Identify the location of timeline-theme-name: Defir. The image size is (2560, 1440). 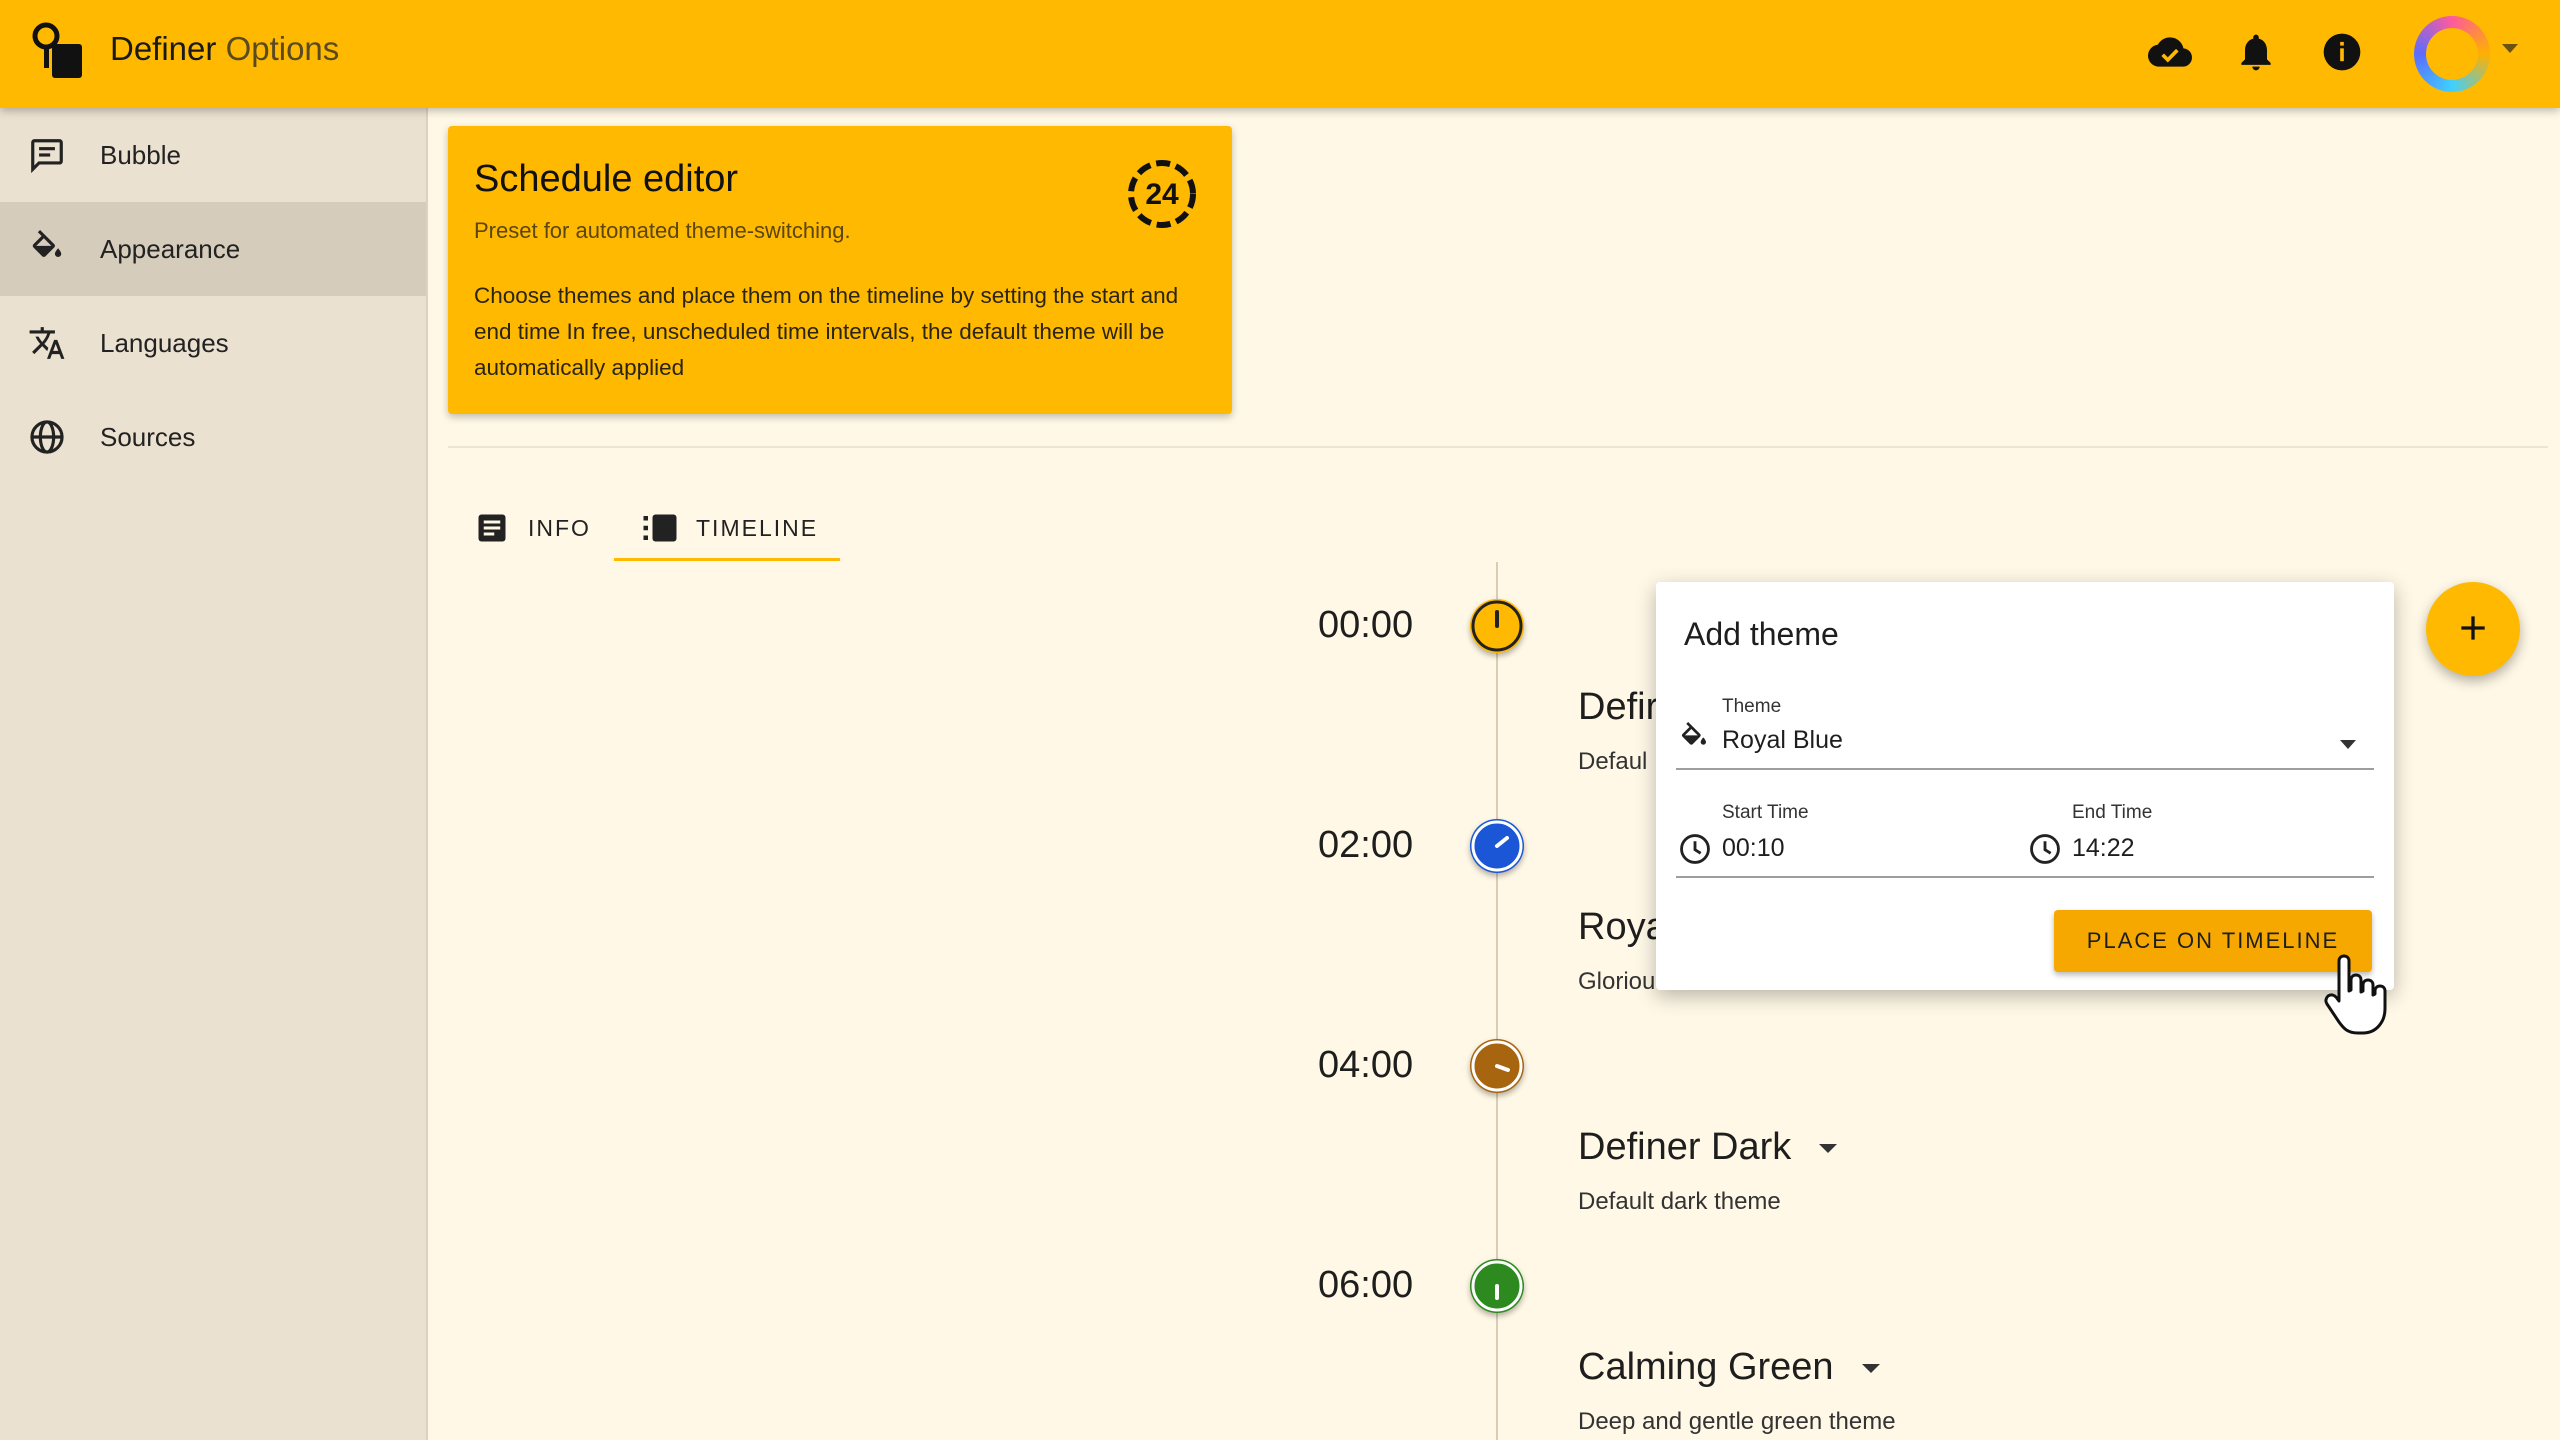
(1618, 707).